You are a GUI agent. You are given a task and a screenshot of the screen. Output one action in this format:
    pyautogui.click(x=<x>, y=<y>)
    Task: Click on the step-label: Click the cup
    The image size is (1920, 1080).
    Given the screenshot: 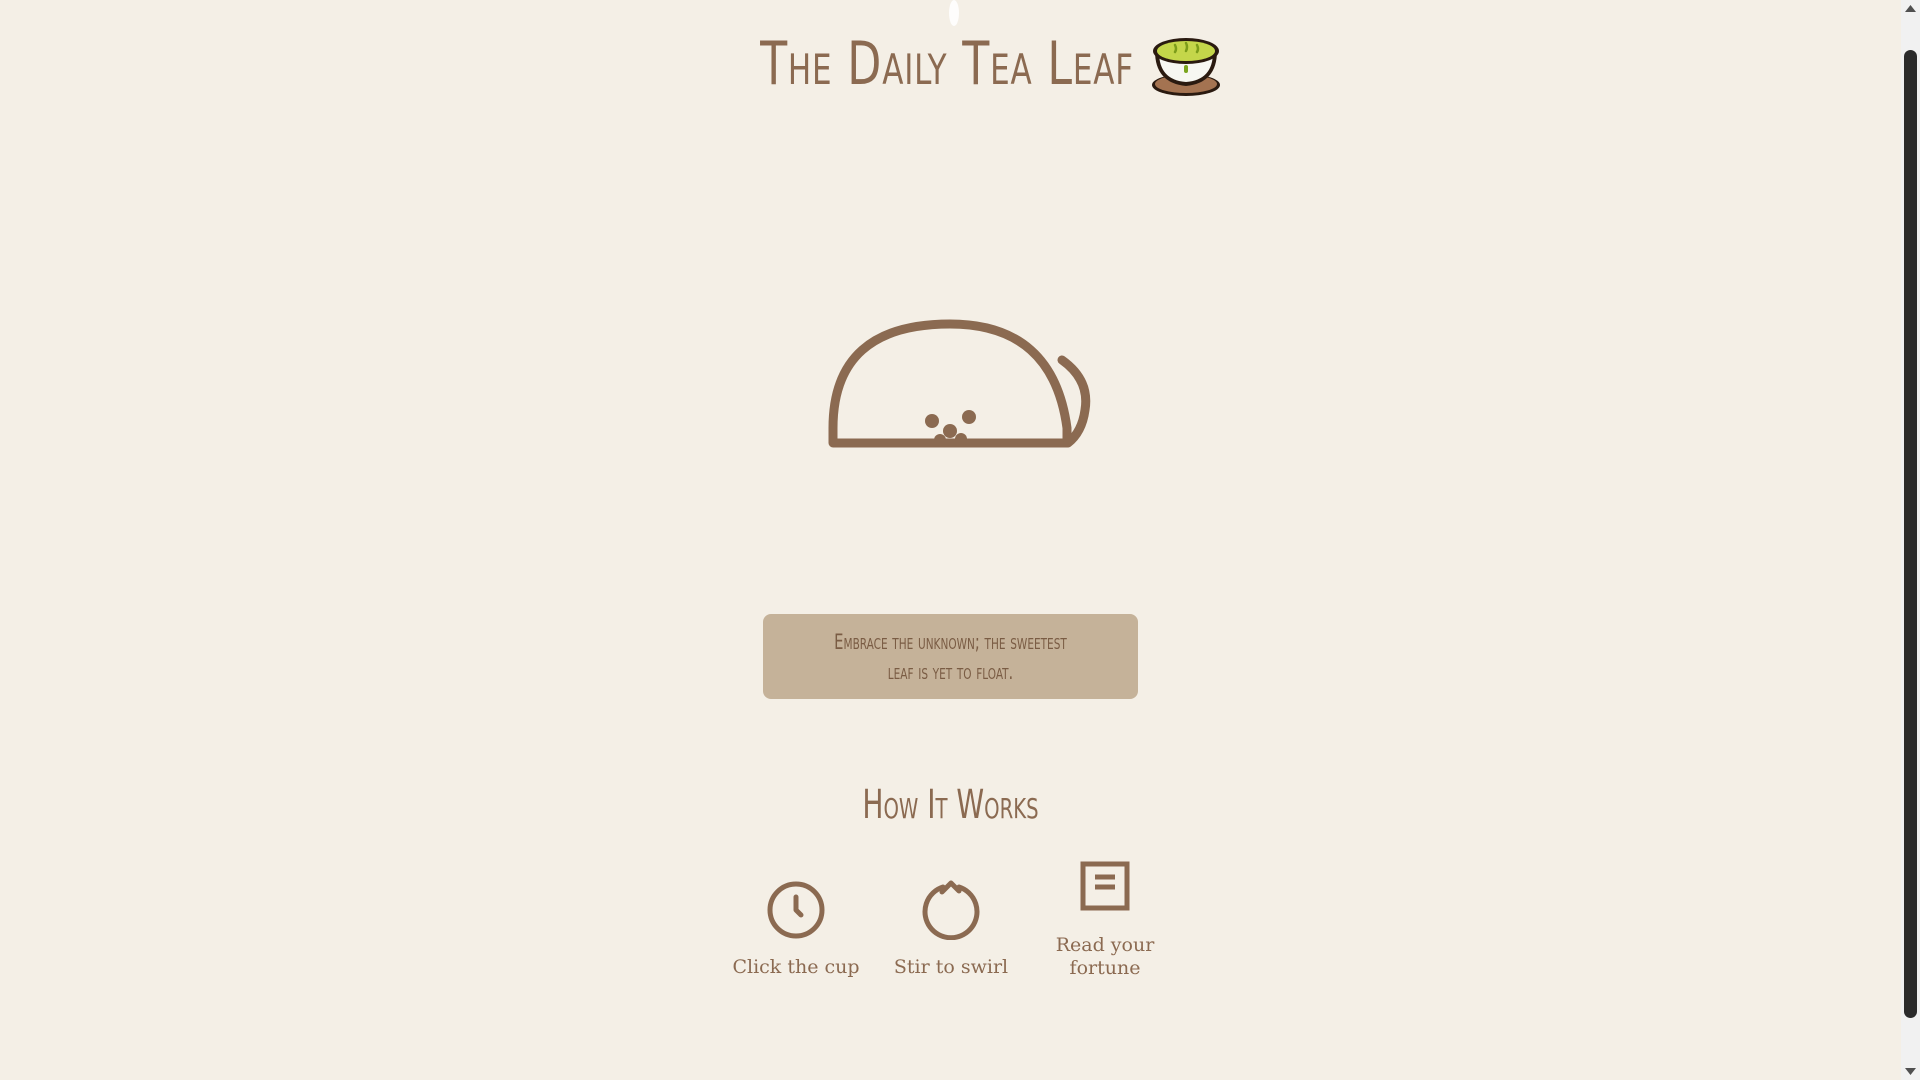 What is the action you would take?
    pyautogui.click(x=796, y=967)
    